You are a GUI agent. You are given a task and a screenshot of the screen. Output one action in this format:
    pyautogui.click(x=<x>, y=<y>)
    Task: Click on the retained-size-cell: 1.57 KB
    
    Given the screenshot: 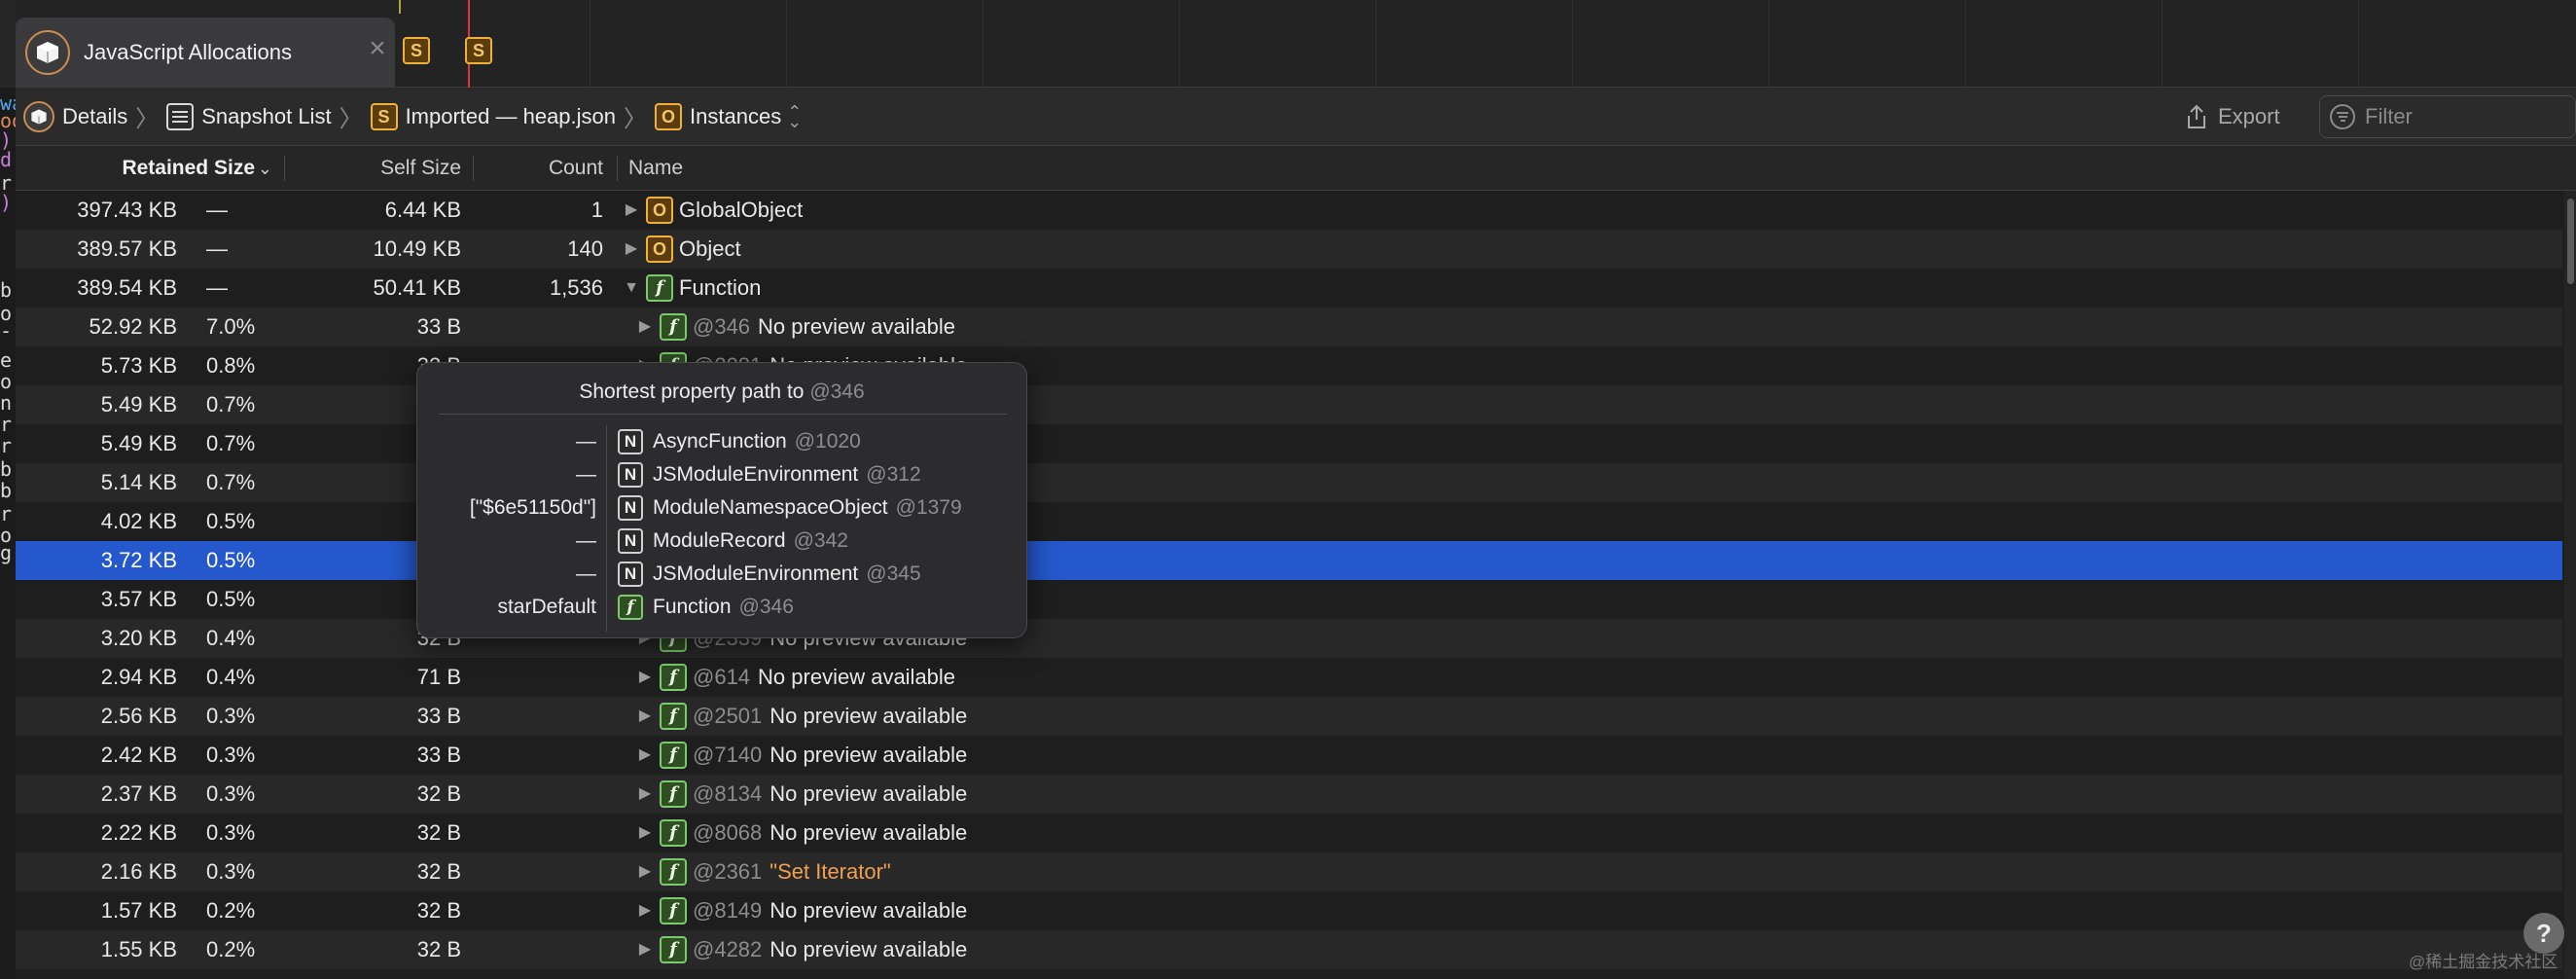 What is the action you would take?
    pyautogui.click(x=138, y=911)
    